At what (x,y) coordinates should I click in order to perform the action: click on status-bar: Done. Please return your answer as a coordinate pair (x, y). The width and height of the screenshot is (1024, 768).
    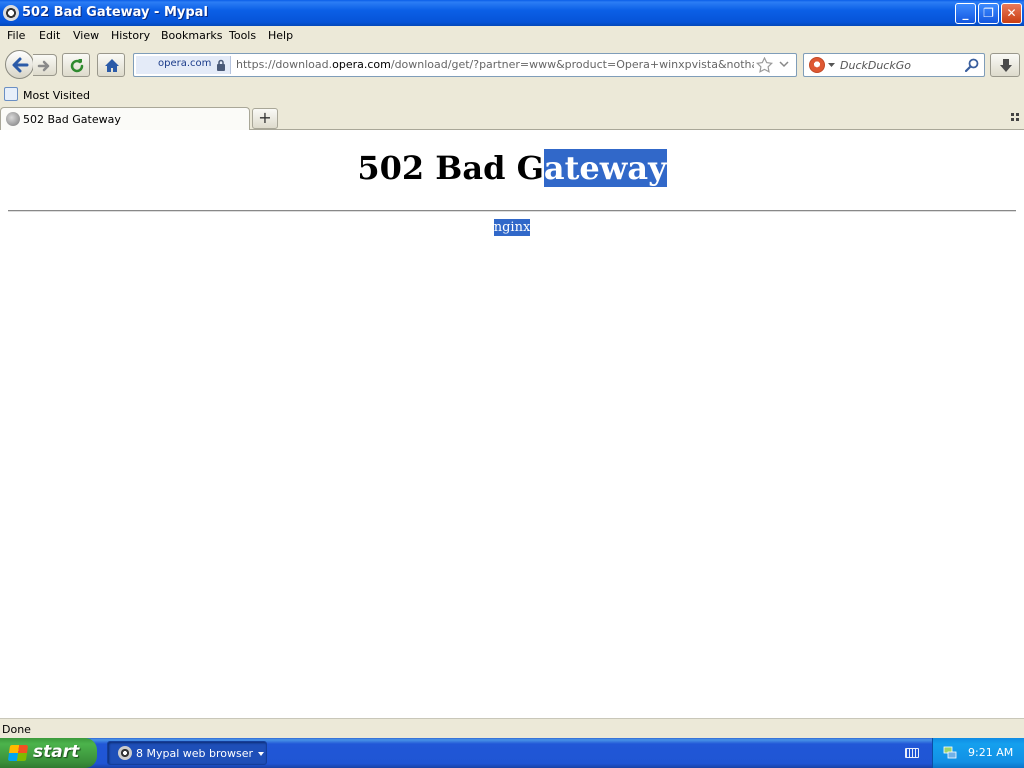
    Looking at the image, I should click on (512, 728).